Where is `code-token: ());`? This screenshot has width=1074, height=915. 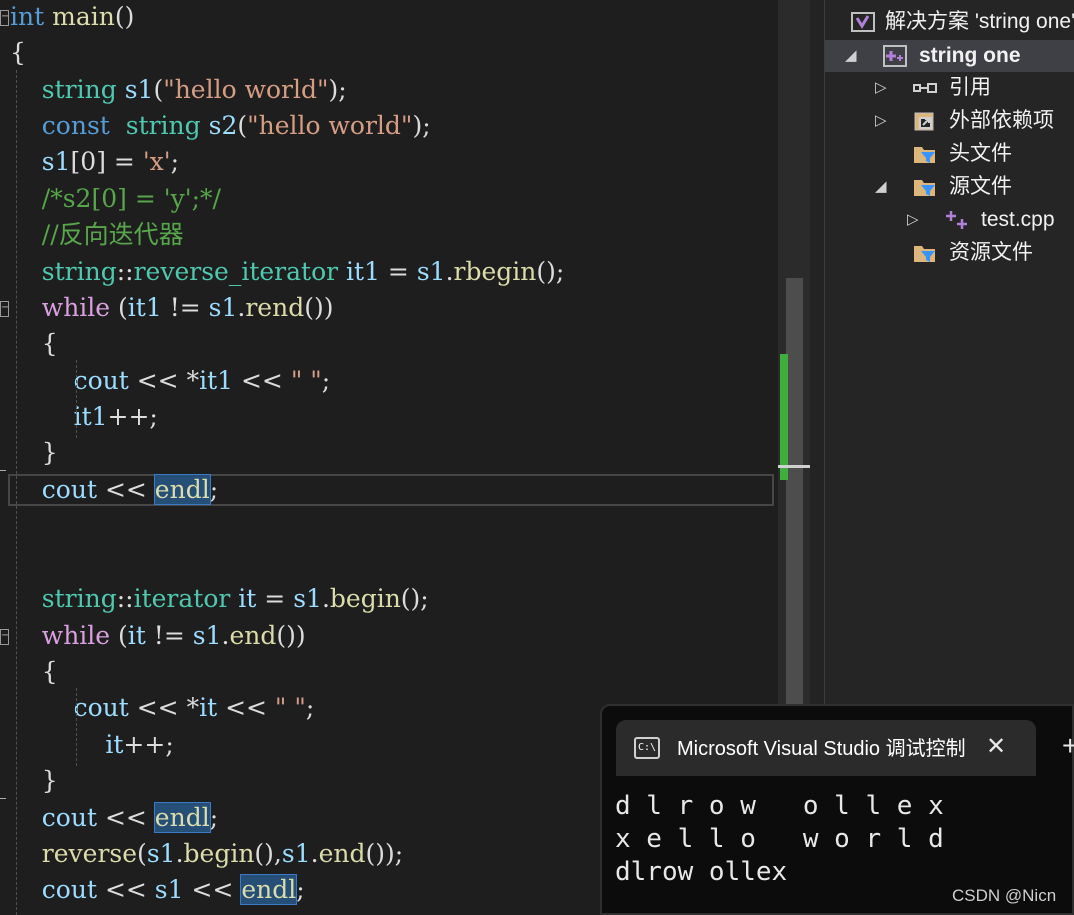
code-token: ()); is located at coordinates (384, 853).